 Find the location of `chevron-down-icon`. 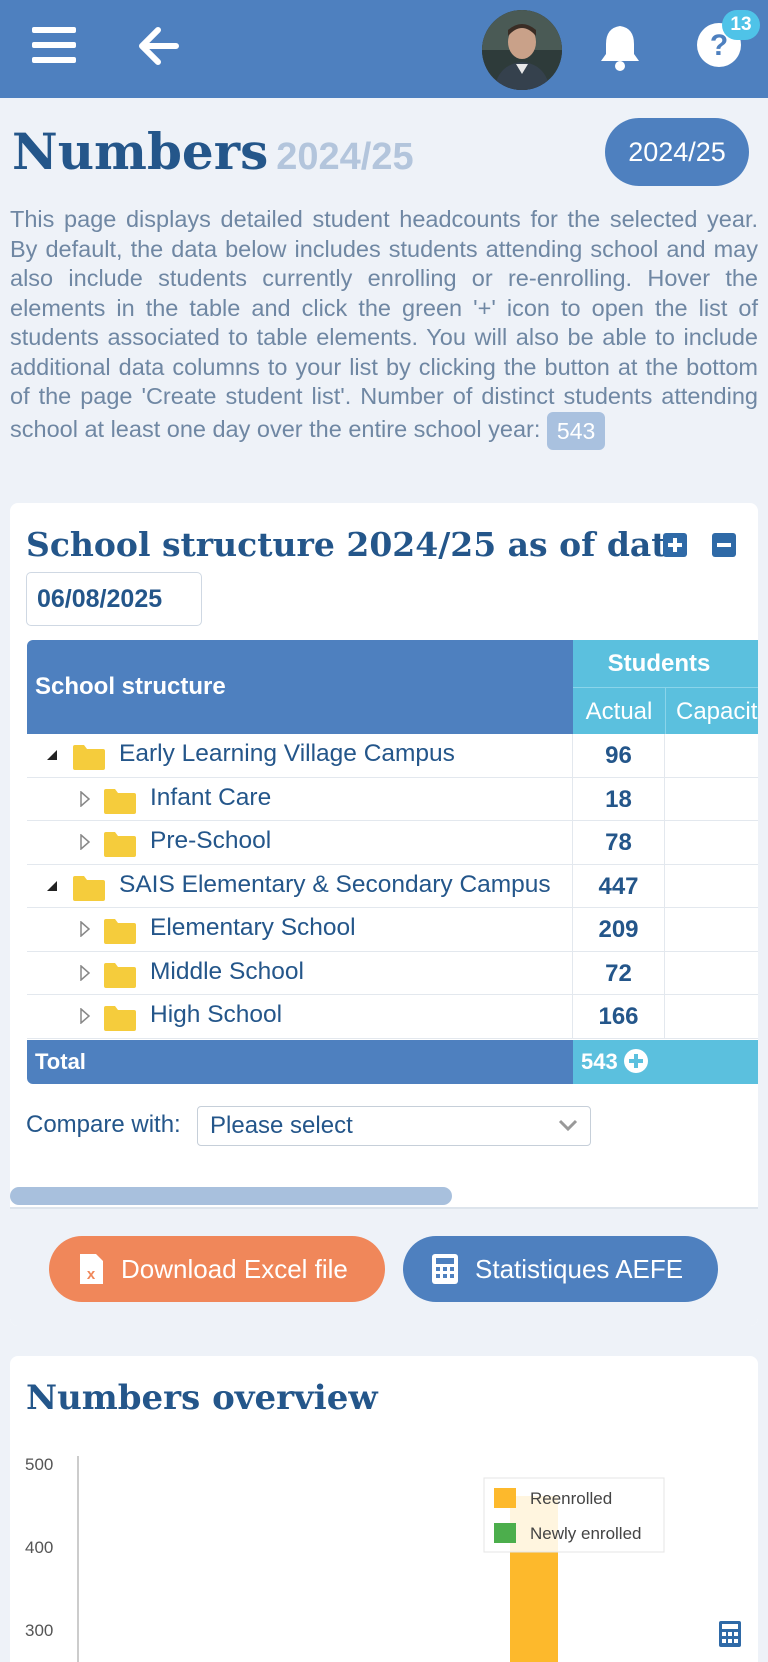

chevron-down-icon is located at coordinates (568, 1125).